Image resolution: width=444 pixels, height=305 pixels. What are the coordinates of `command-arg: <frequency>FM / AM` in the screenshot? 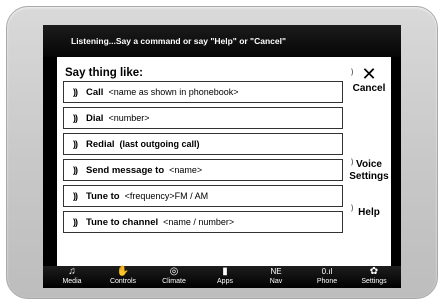 It's located at (166, 196).